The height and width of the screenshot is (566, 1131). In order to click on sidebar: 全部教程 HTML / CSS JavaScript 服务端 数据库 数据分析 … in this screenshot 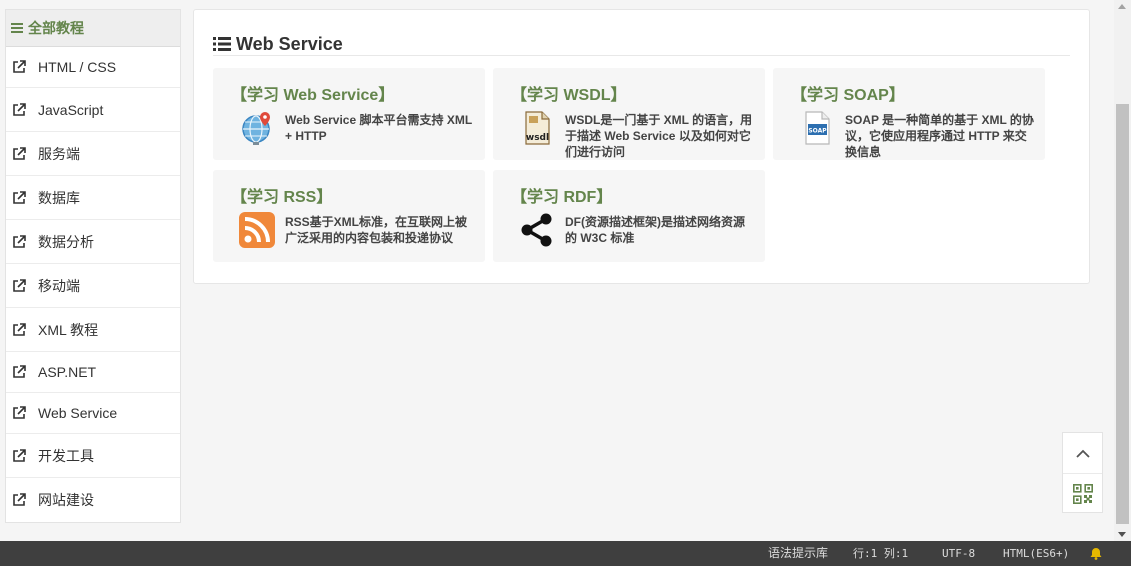, I will do `click(93, 266)`.